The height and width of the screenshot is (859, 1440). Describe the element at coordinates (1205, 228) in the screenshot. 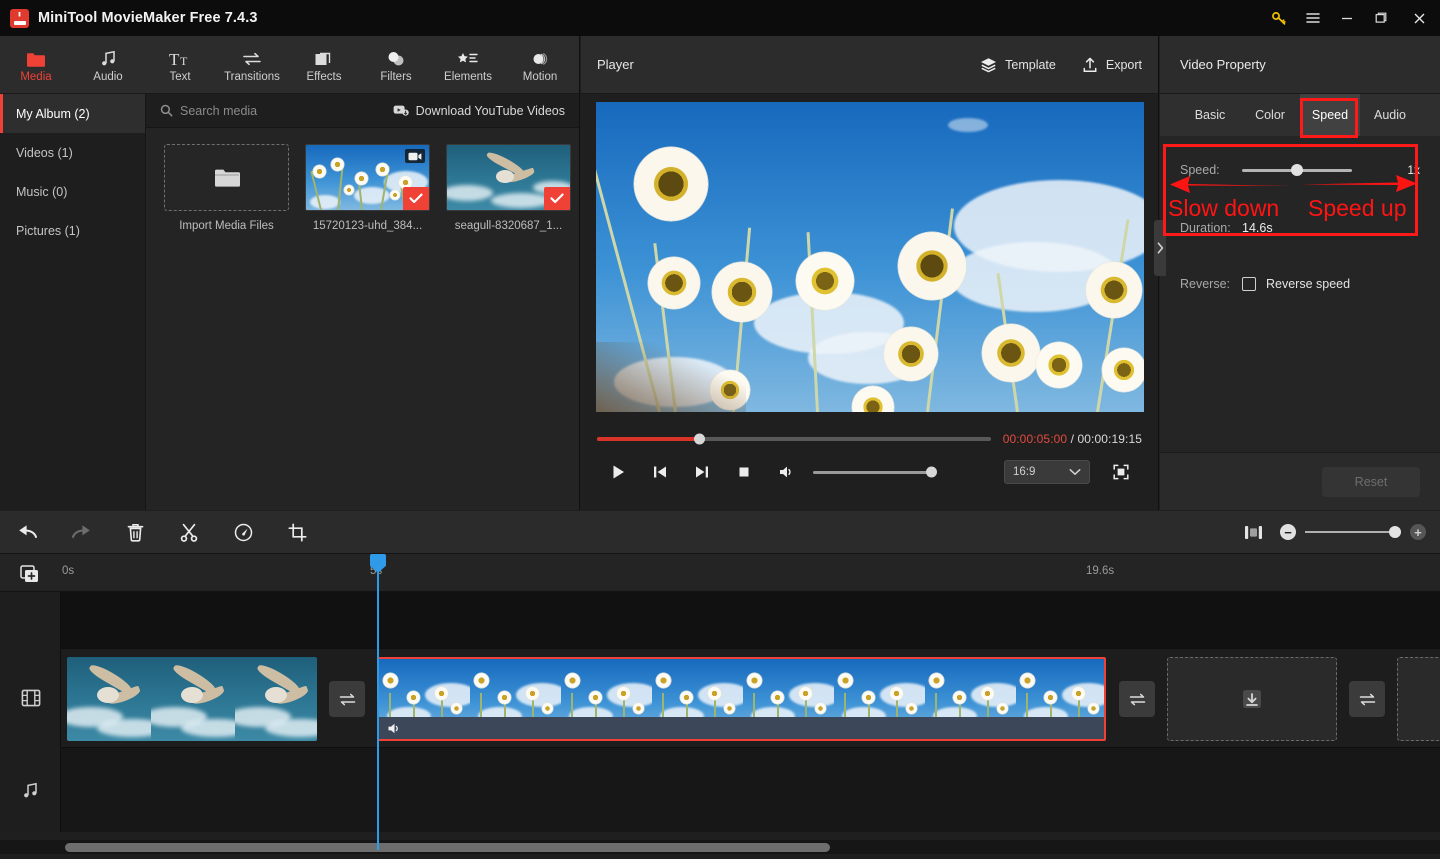

I see `duration-label: Duration:` at that location.